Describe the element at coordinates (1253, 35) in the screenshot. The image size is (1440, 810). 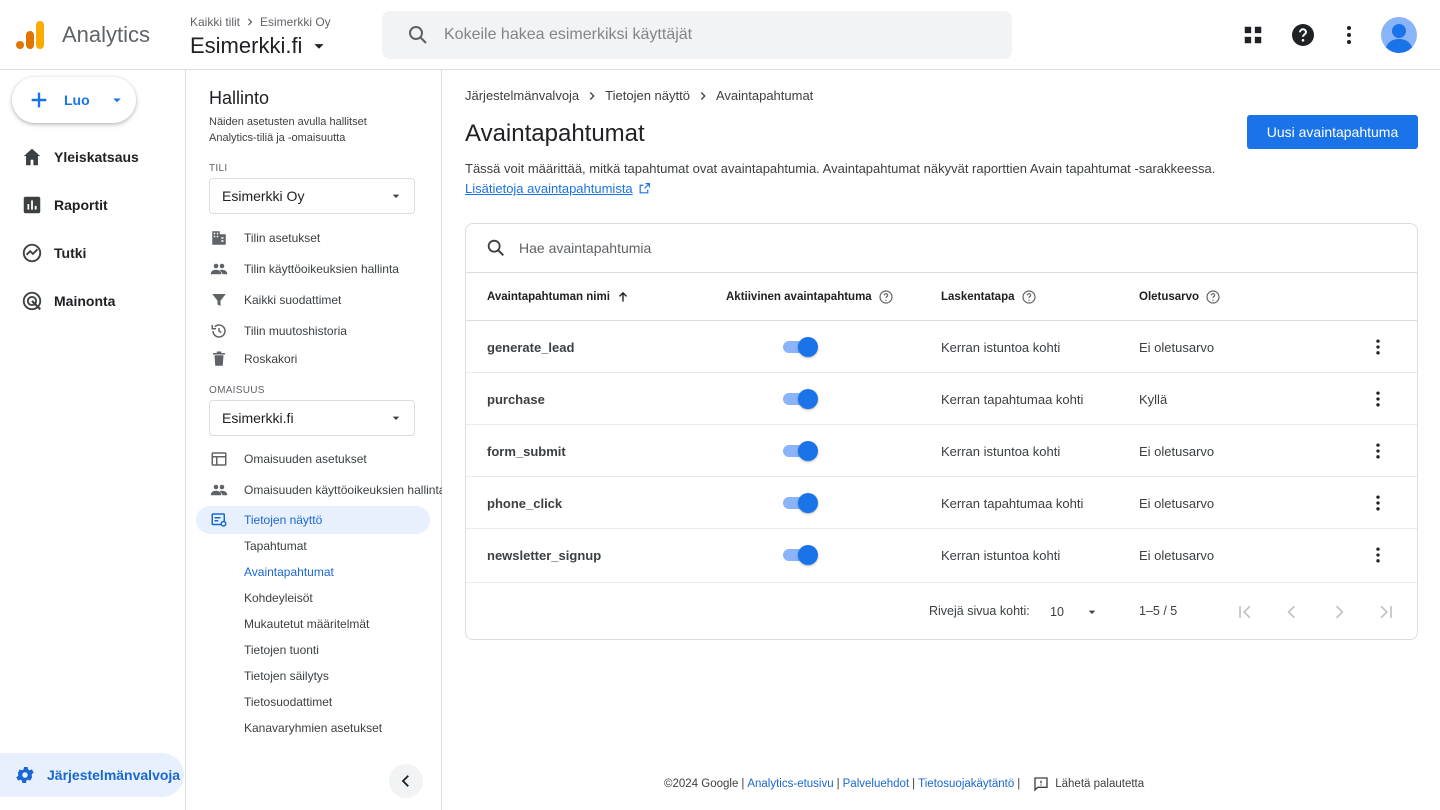
I see `apps-icon` at that location.